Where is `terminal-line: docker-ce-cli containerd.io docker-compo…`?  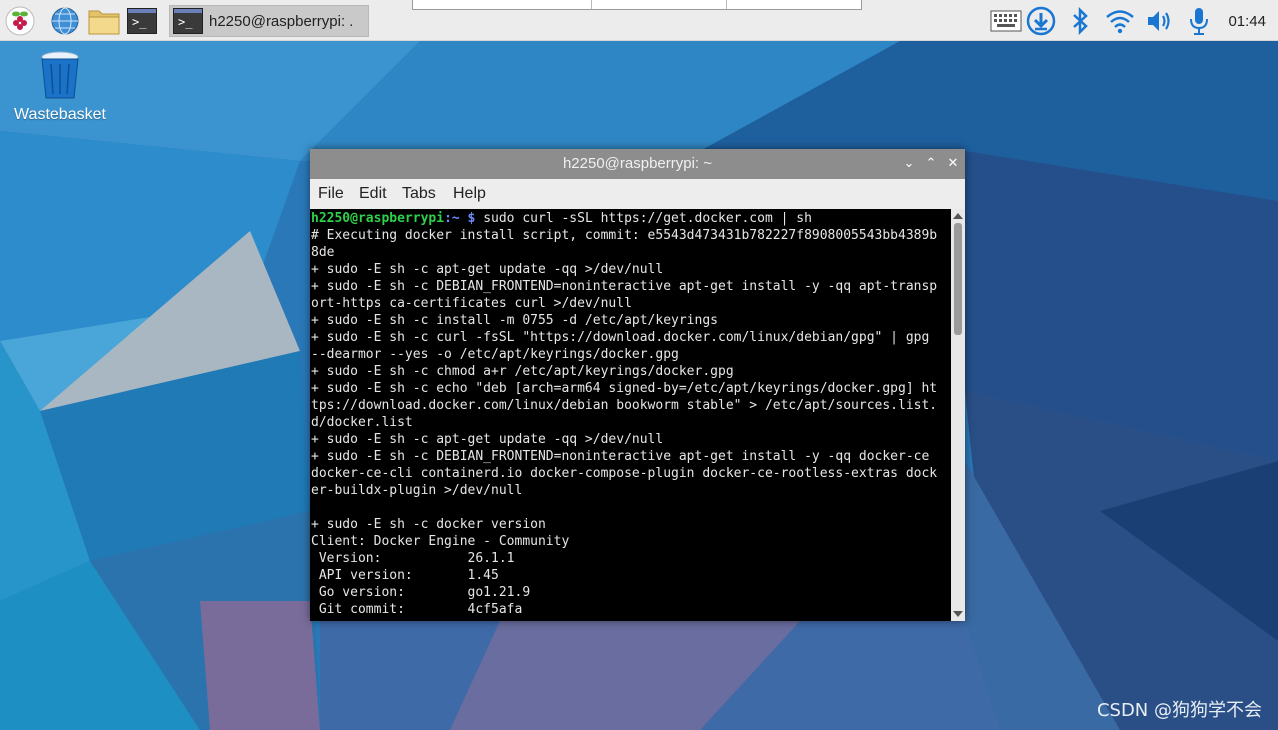 terminal-line: docker-ce-cli containerd.io docker-compo… is located at coordinates (624, 473).